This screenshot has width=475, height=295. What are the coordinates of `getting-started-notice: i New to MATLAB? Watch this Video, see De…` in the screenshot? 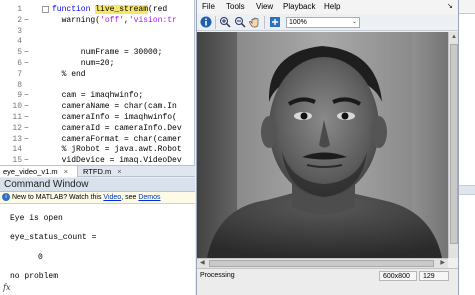 It's located at (97, 198).